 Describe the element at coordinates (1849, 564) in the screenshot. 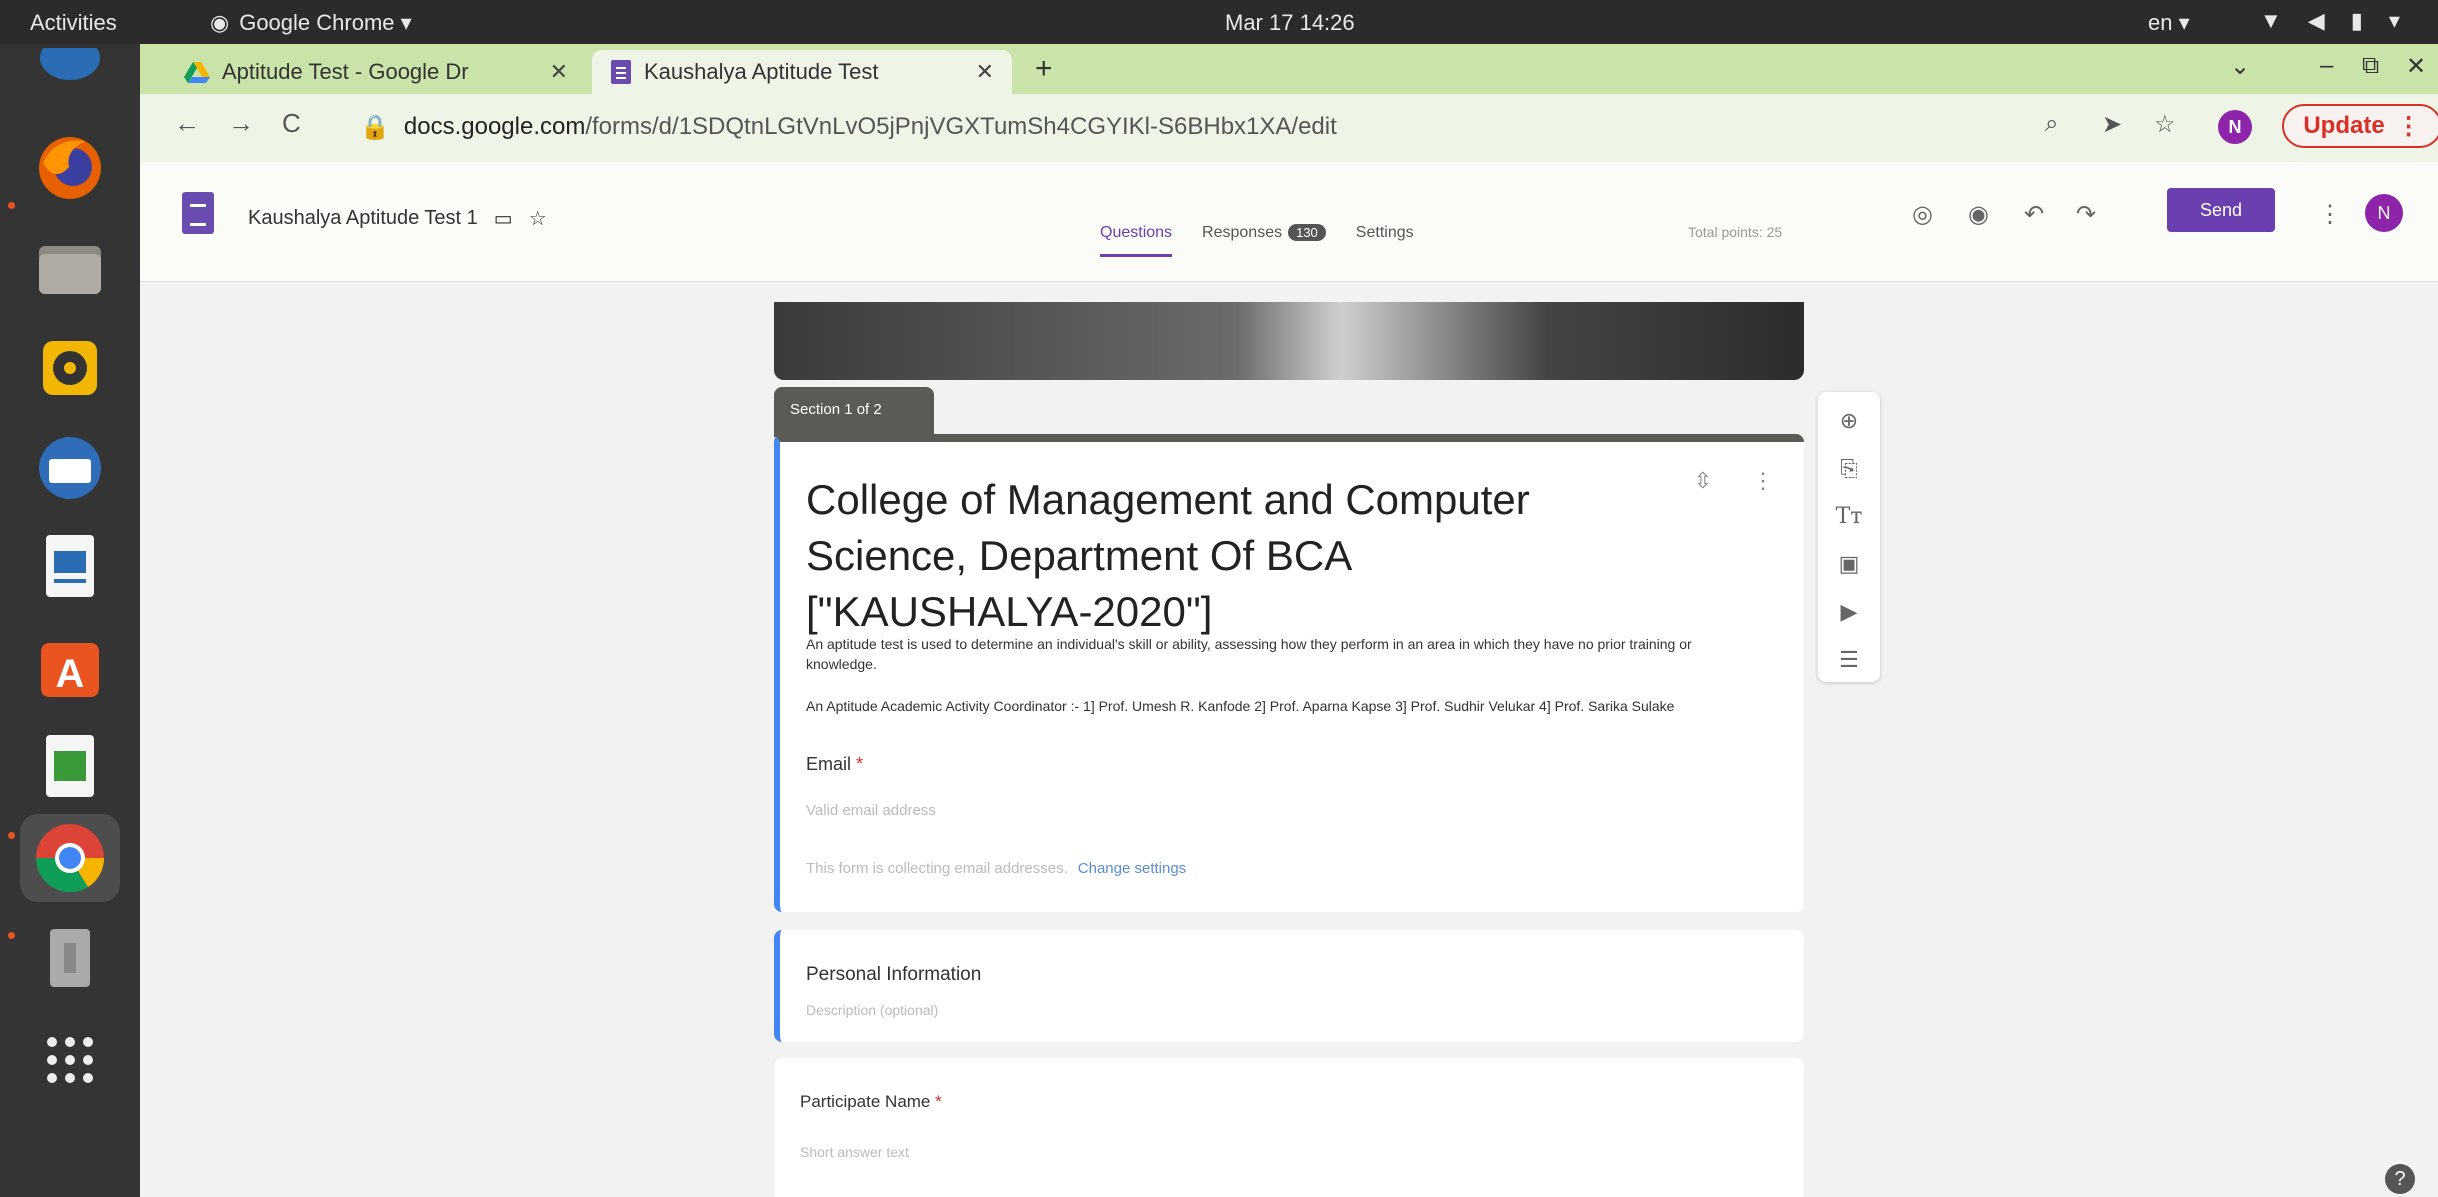

I see `add-image-icon: ▣` at that location.